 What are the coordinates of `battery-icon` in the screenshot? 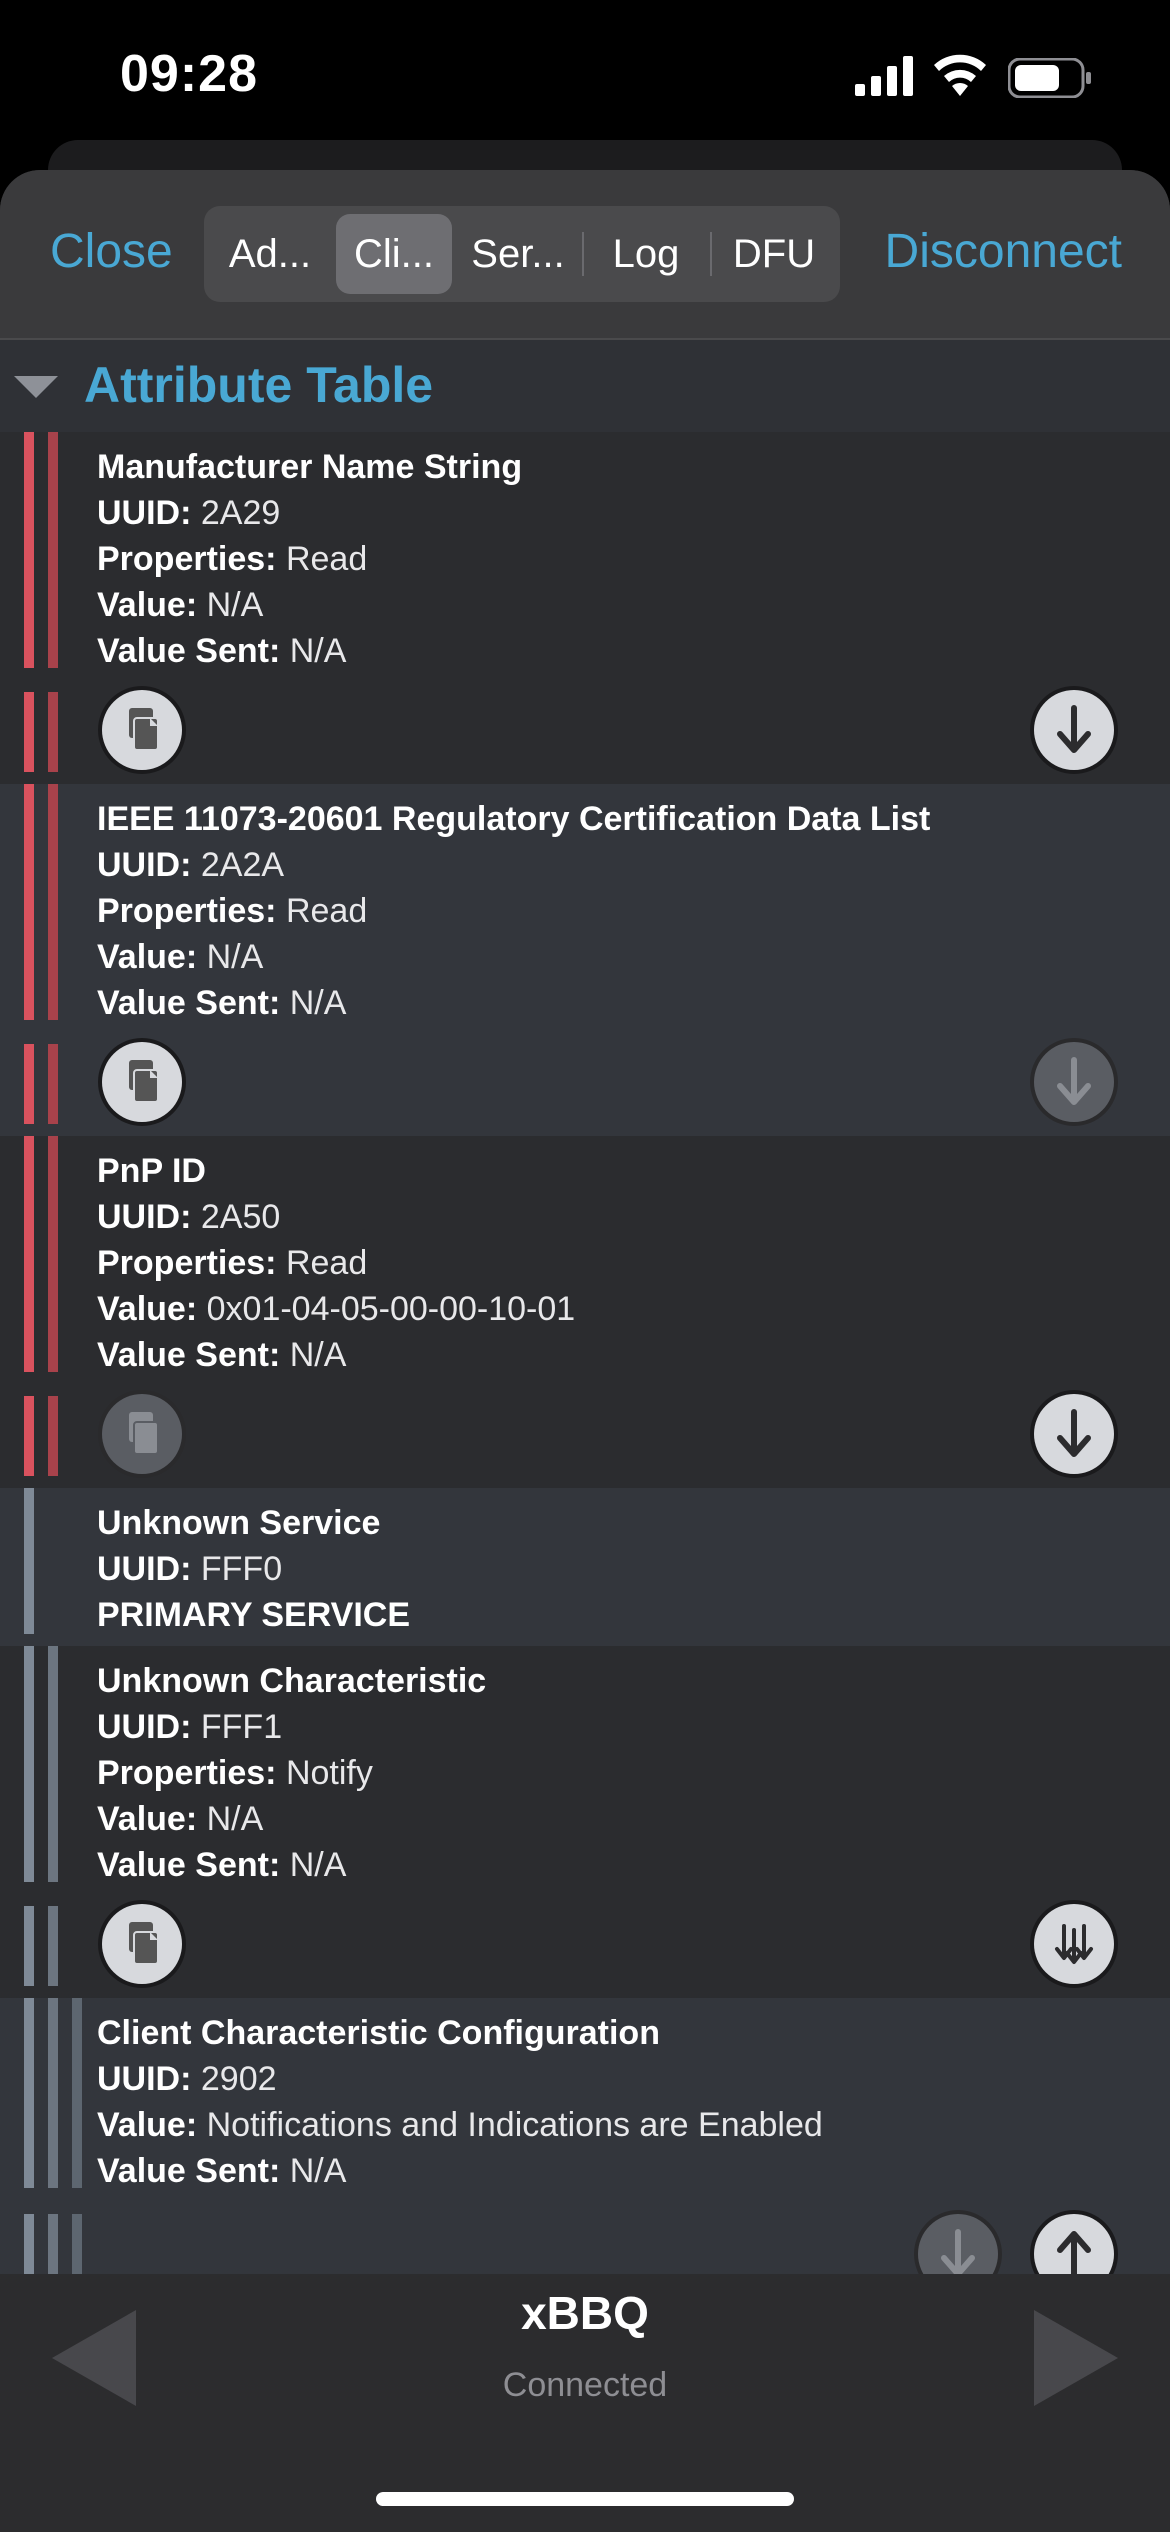 It's located at (1049, 78).